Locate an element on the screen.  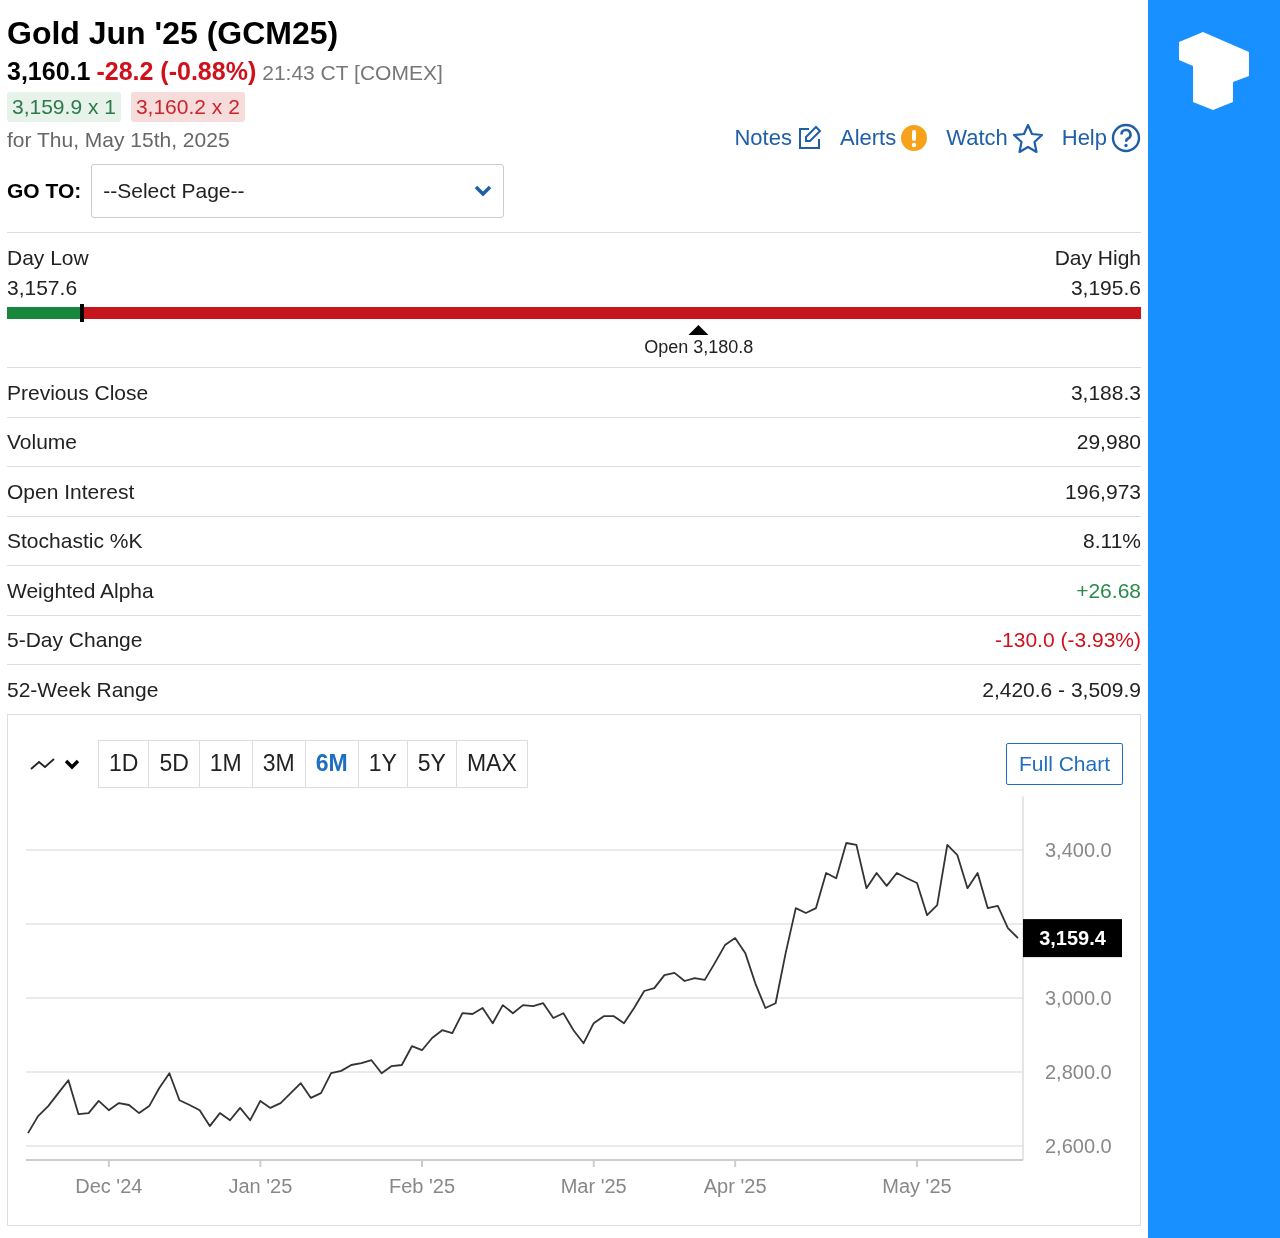
quote-date: for Thu, May 15th, 2025 is located at coordinates (119, 140).